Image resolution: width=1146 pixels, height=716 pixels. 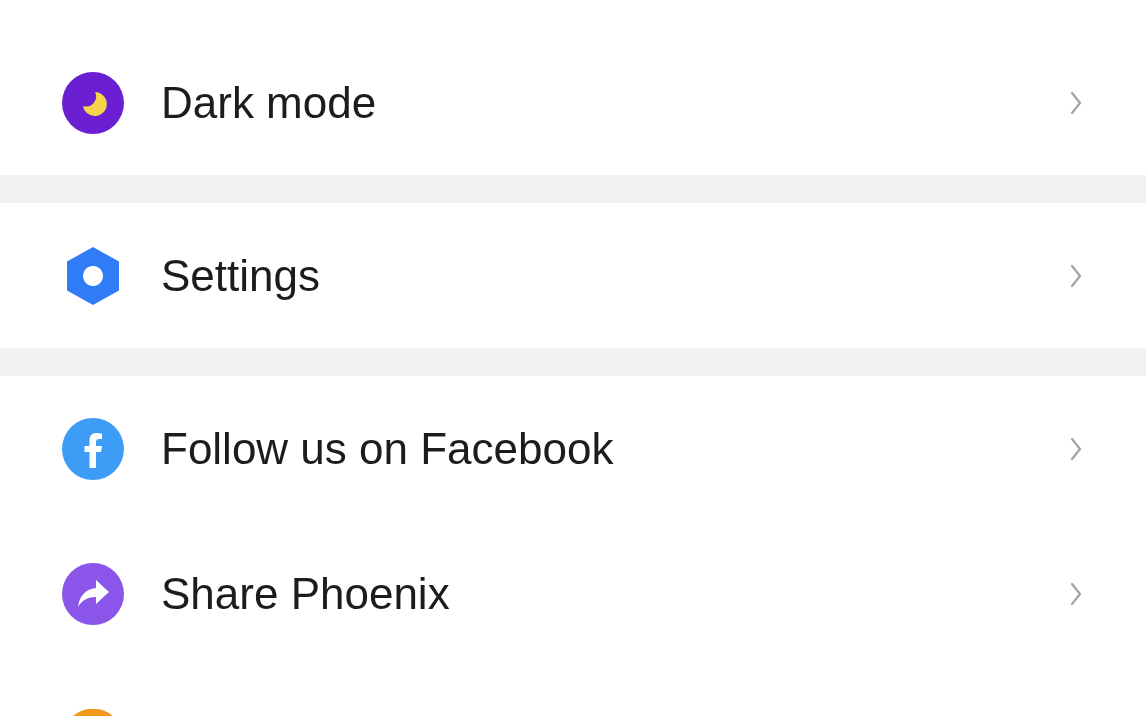 What do you see at coordinates (93, 593) in the screenshot?
I see `share-icon` at bounding box center [93, 593].